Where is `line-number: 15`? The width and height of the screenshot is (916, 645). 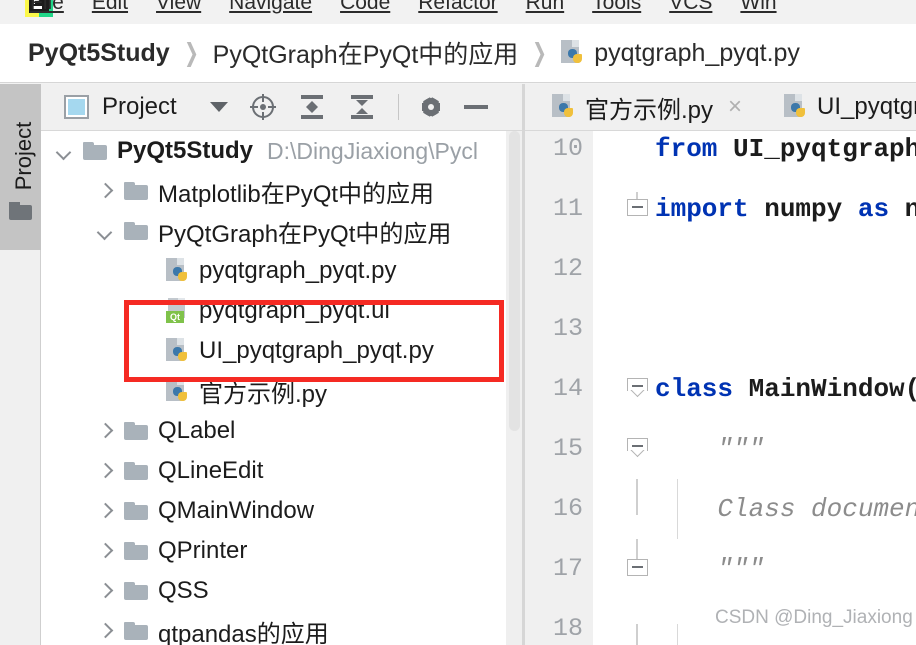 line-number: 15 is located at coordinates (567, 448).